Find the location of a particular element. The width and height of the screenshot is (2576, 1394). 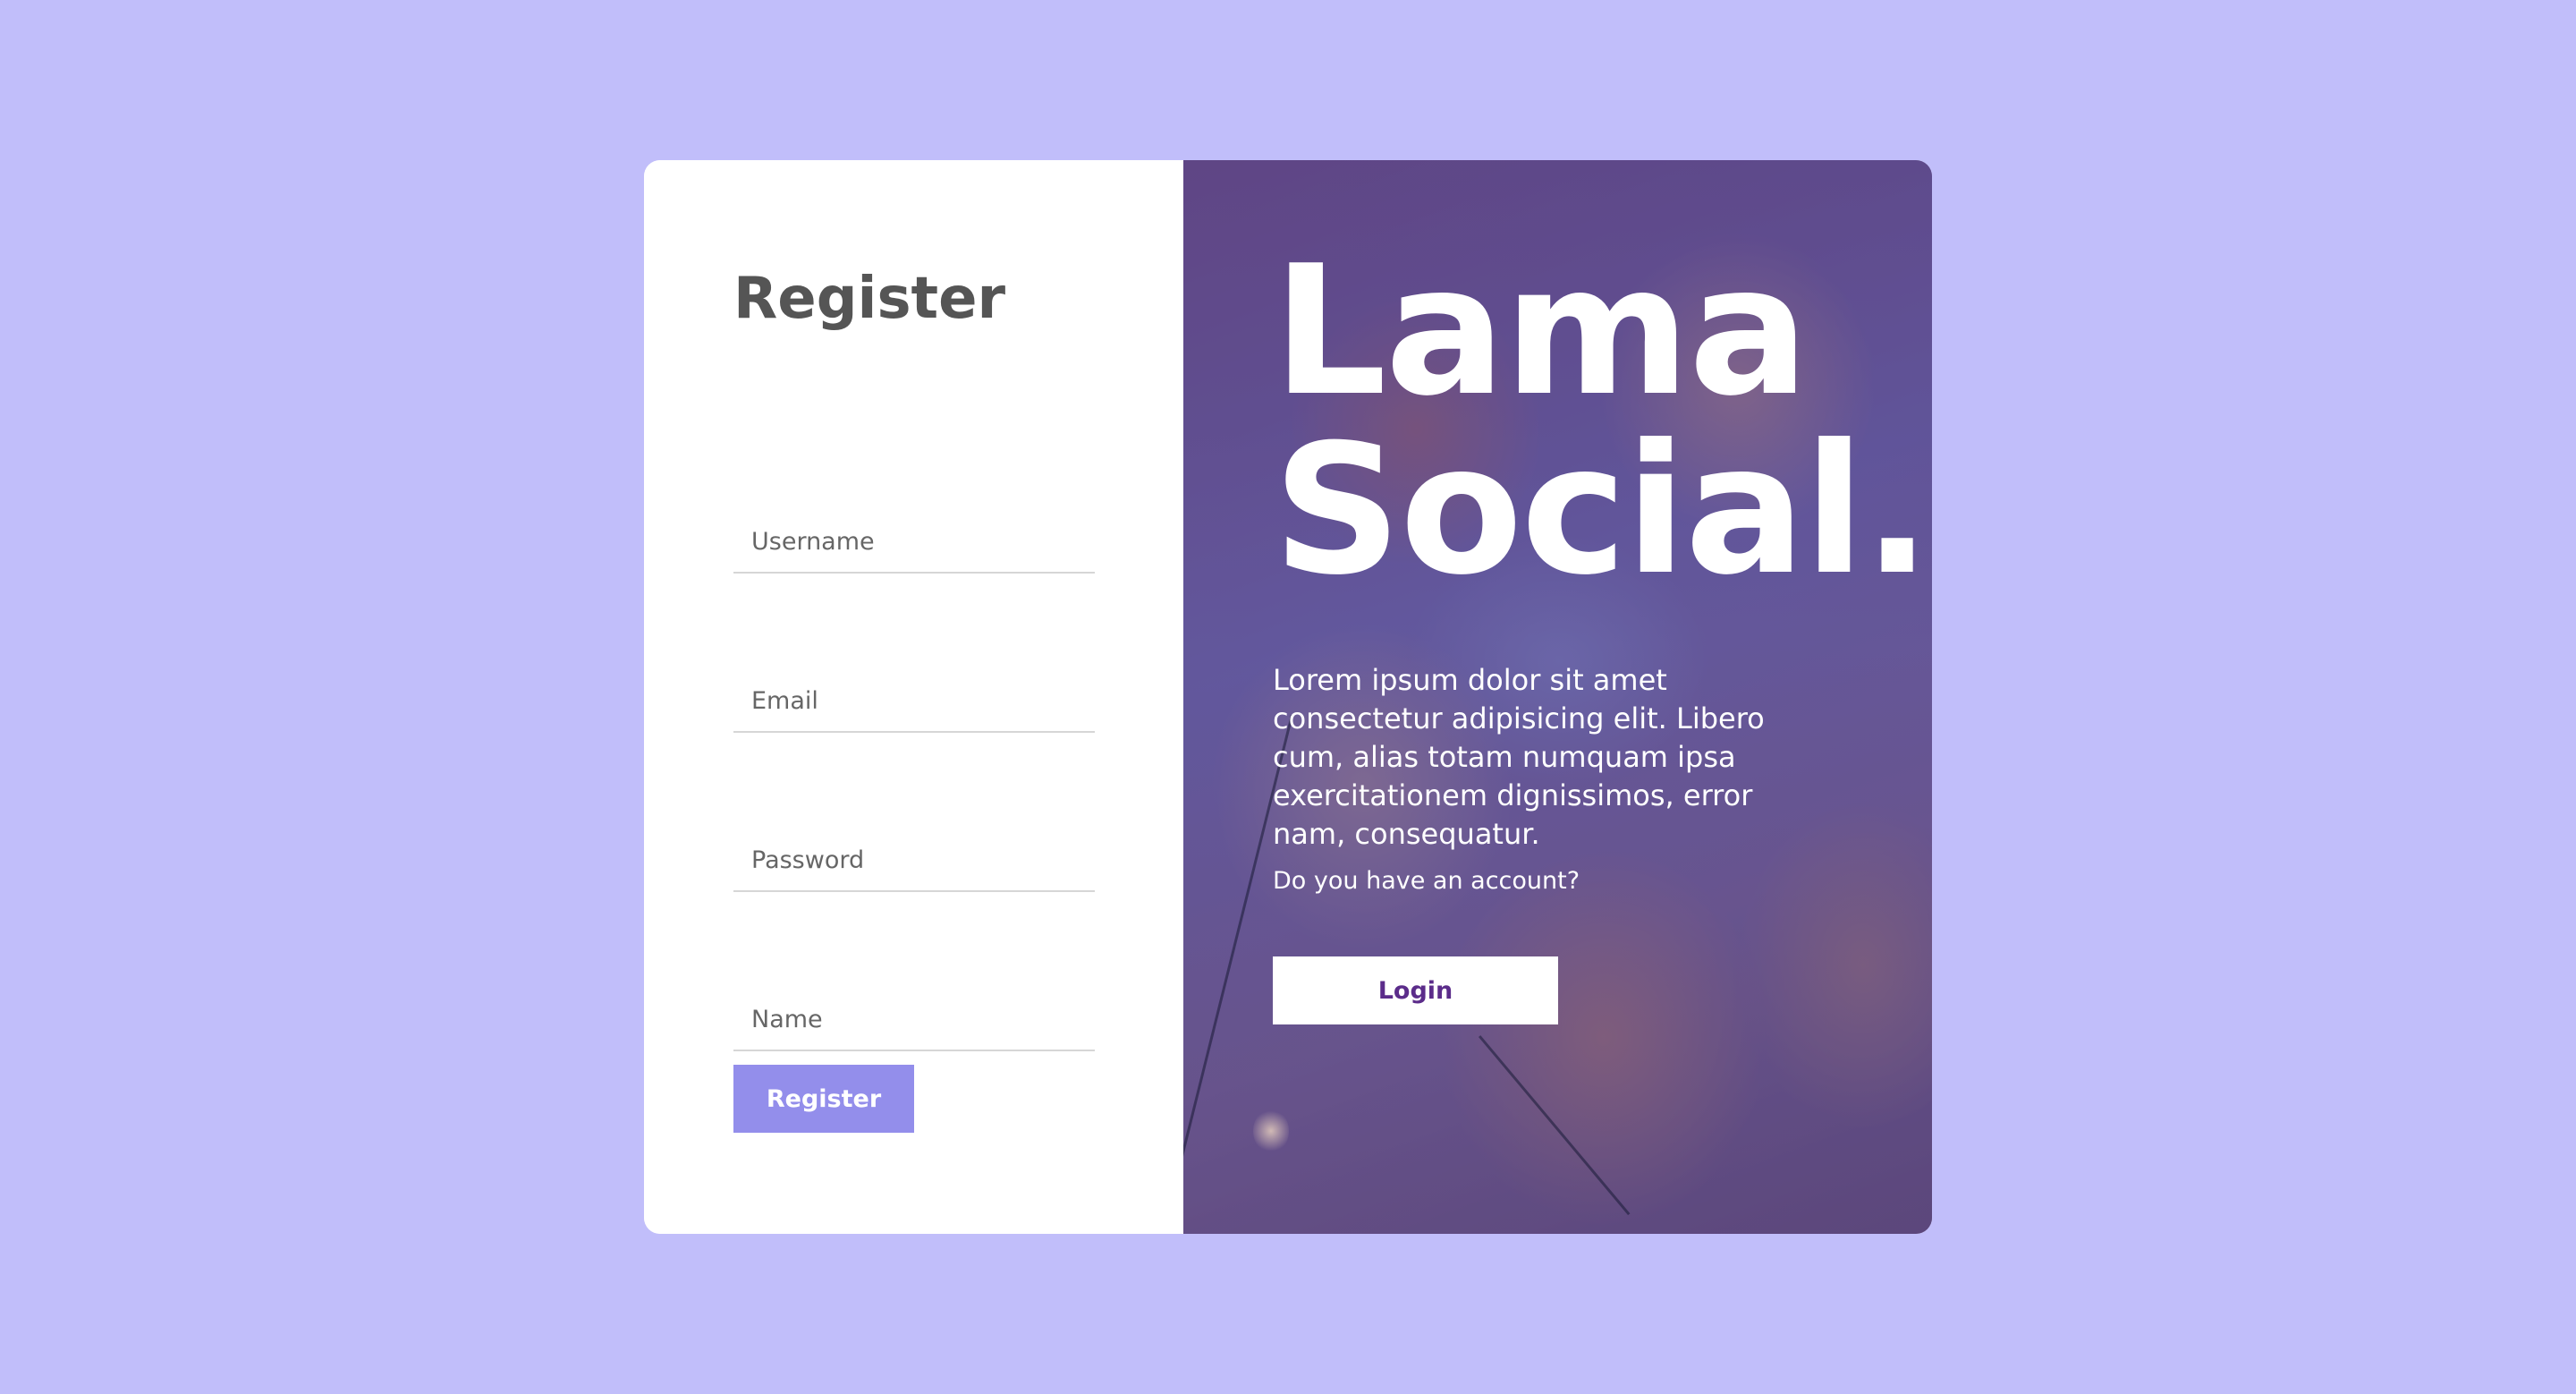

name-field is located at coordinates (914, 1020).